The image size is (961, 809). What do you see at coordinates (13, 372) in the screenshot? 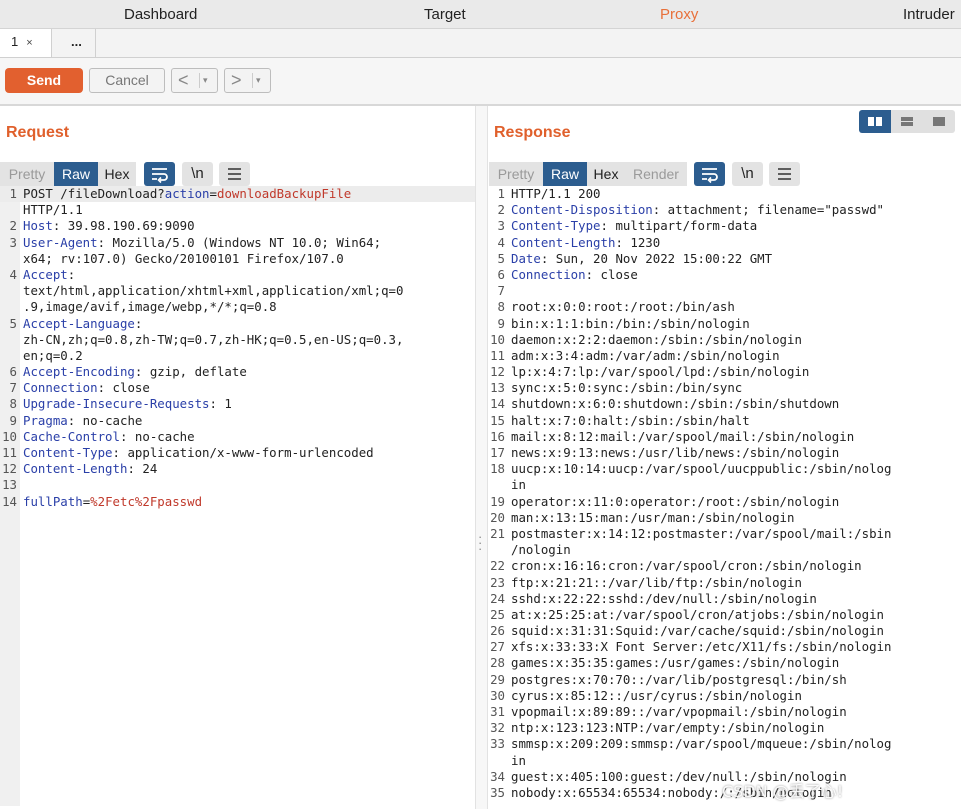
I see `line-number: 6` at bounding box center [13, 372].